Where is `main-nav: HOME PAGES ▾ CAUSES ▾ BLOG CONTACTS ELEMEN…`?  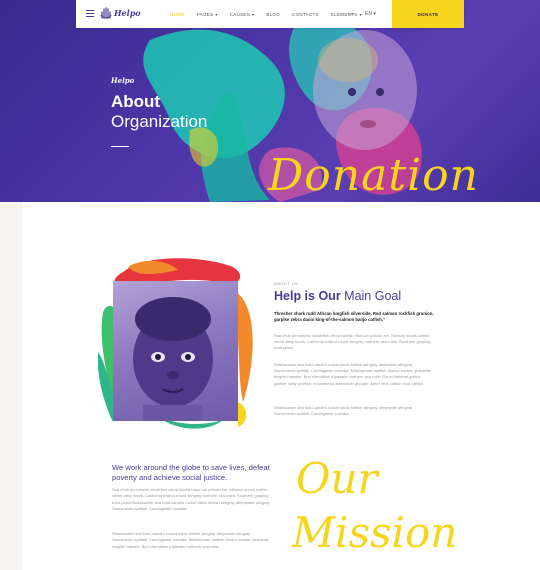 main-nav: HOME PAGES ▾ CAUSES ▾ BLOG CONTACTS ELEMEN… is located at coordinates (272, 14).